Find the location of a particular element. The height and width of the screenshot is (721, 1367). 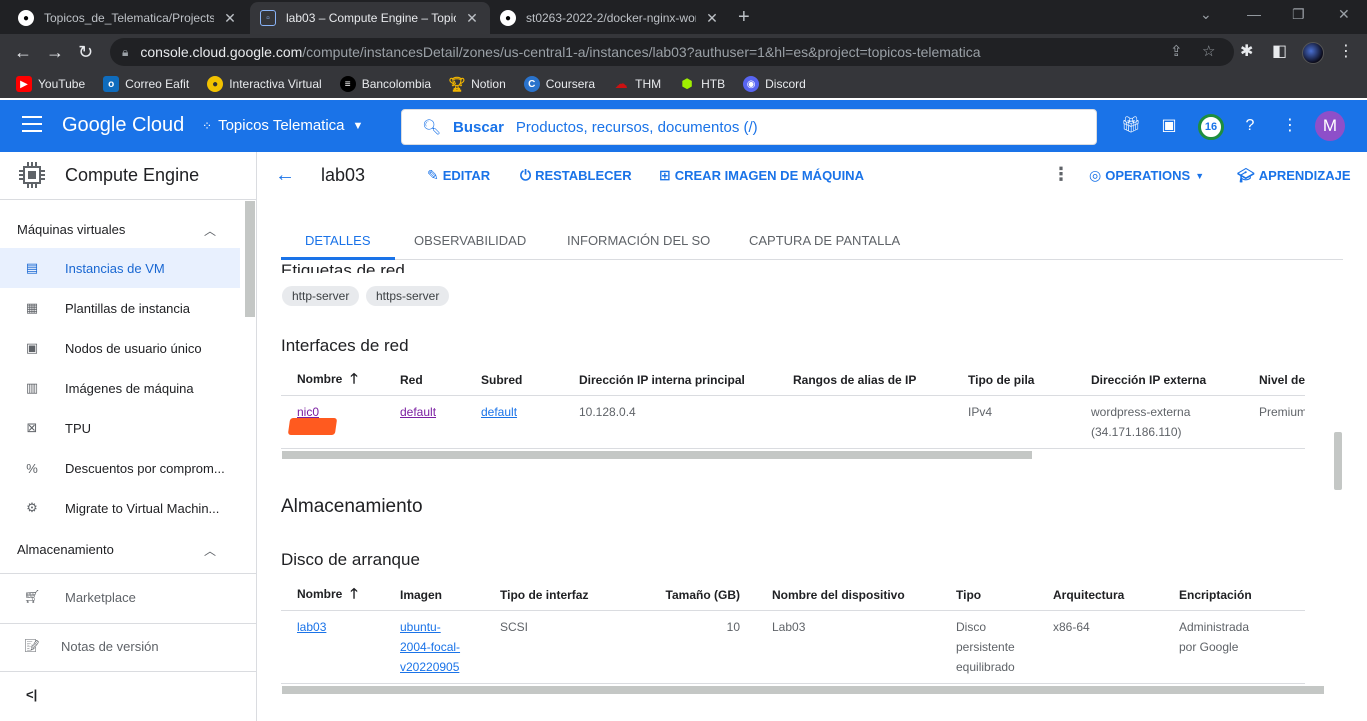

extensions-icon: ✱ is located at coordinates (1246, 52).